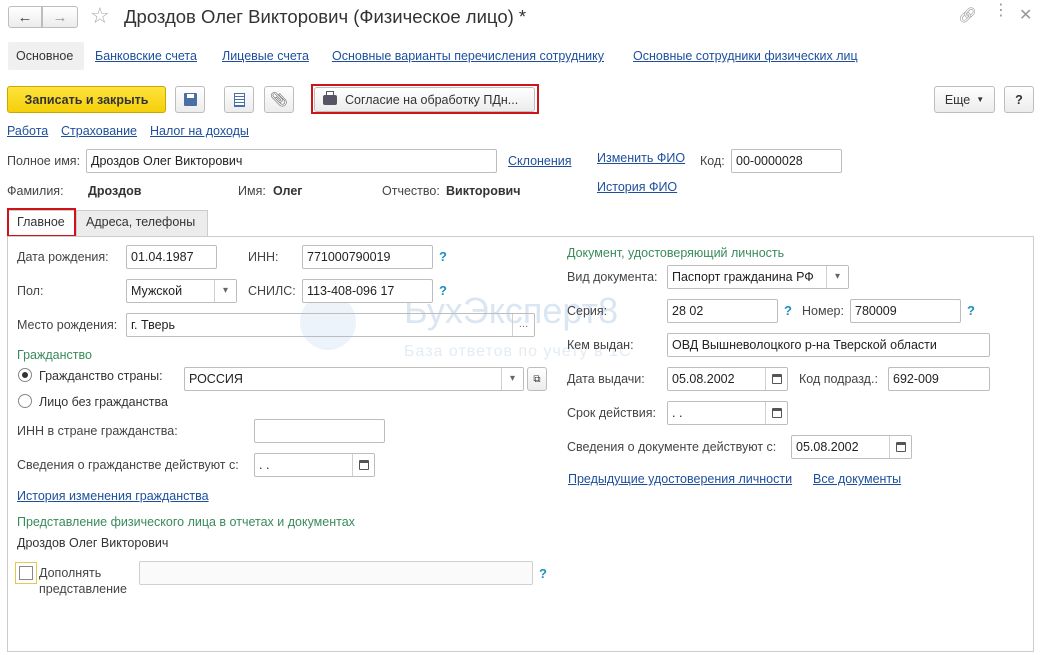 The height and width of the screenshot is (655, 1040). Describe the element at coordinates (1025, 15) in the screenshot. I see `close-icon: ✕` at that location.